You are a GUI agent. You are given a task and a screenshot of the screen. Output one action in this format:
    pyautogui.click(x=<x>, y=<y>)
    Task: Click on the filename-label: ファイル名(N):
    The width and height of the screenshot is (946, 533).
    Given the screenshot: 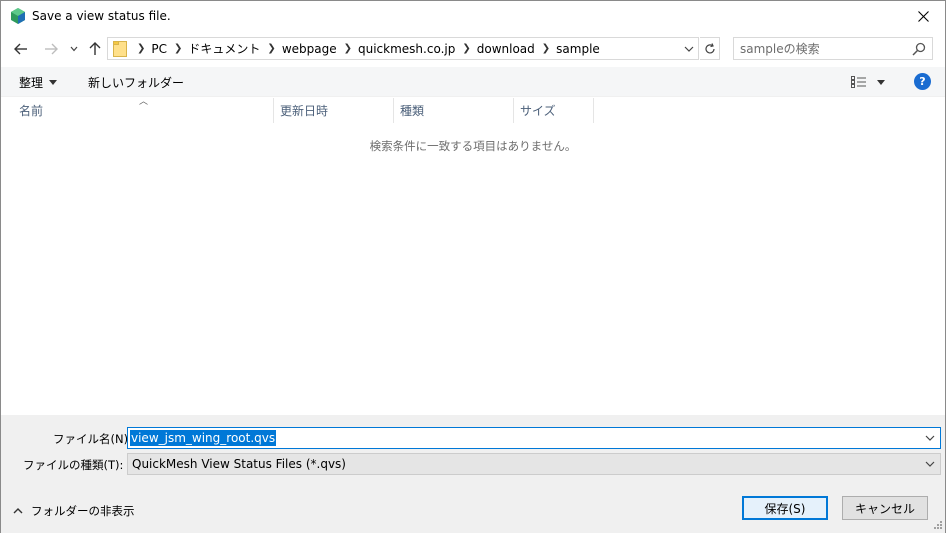 What is the action you would take?
    pyautogui.click(x=92, y=439)
    